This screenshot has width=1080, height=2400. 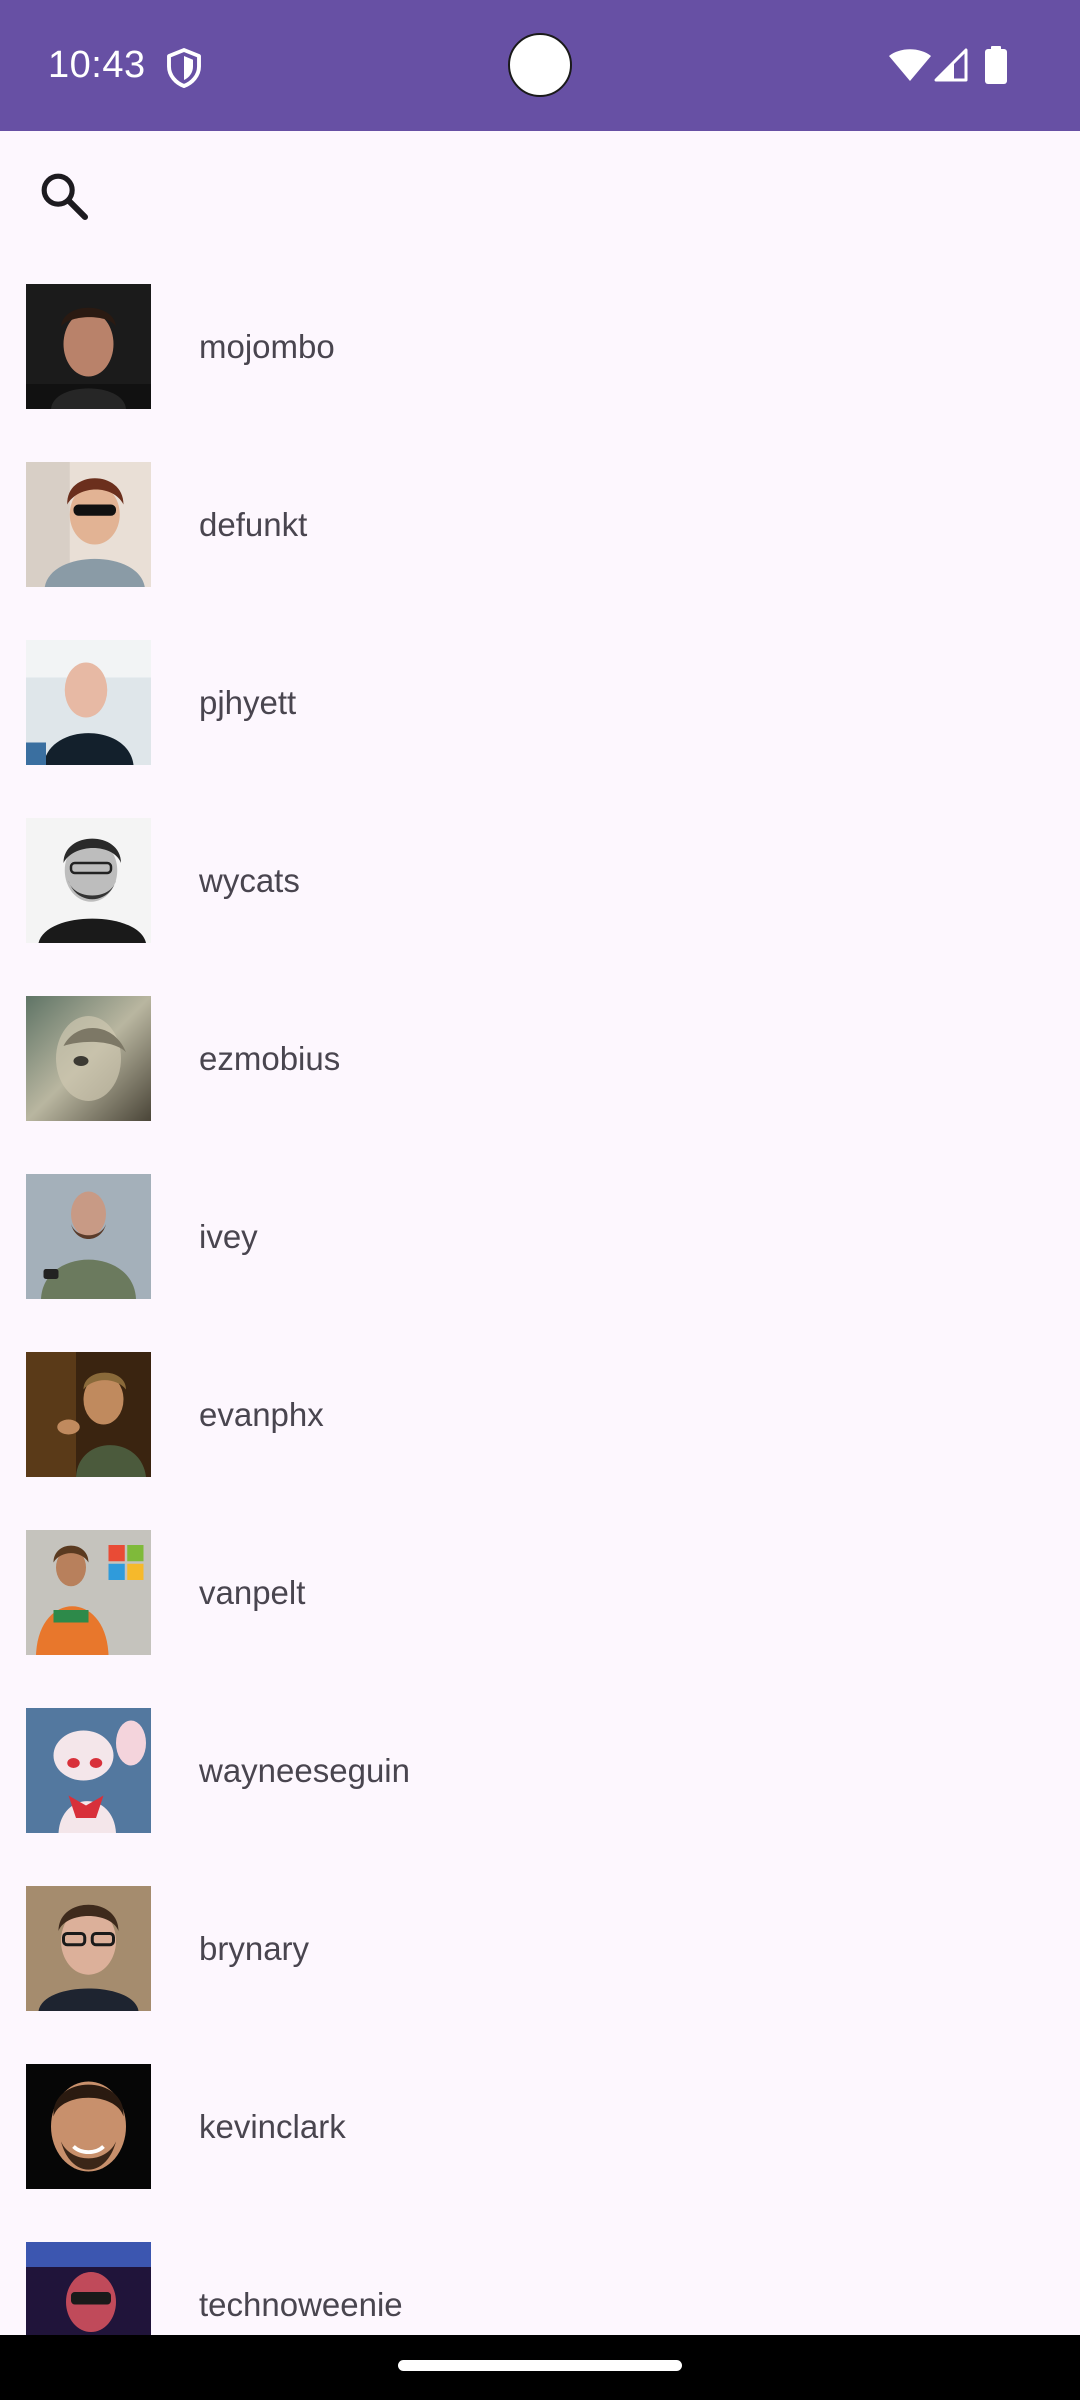 What do you see at coordinates (996, 65) in the screenshot?
I see `battery-icon` at bounding box center [996, 65].